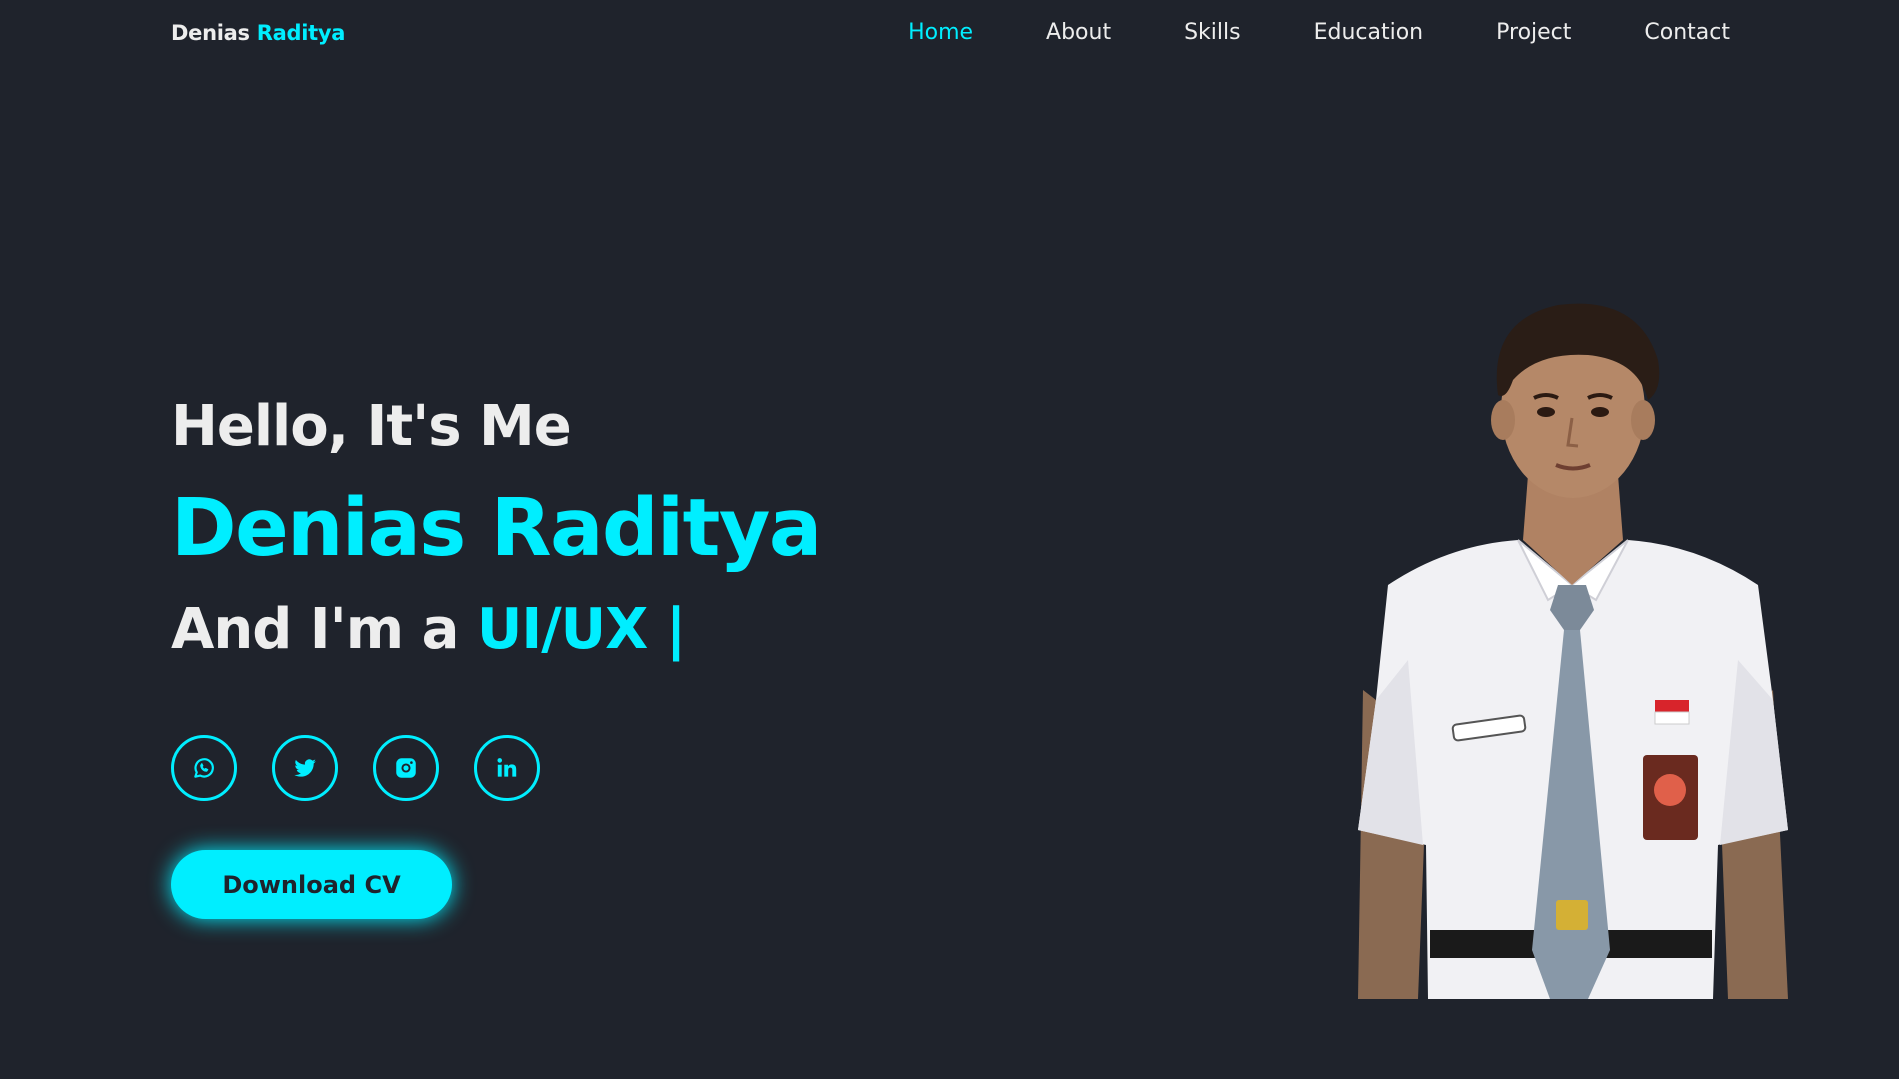  Describe the element at coordinates (355, 768) in the screenshot. I see `social-links` at that location.